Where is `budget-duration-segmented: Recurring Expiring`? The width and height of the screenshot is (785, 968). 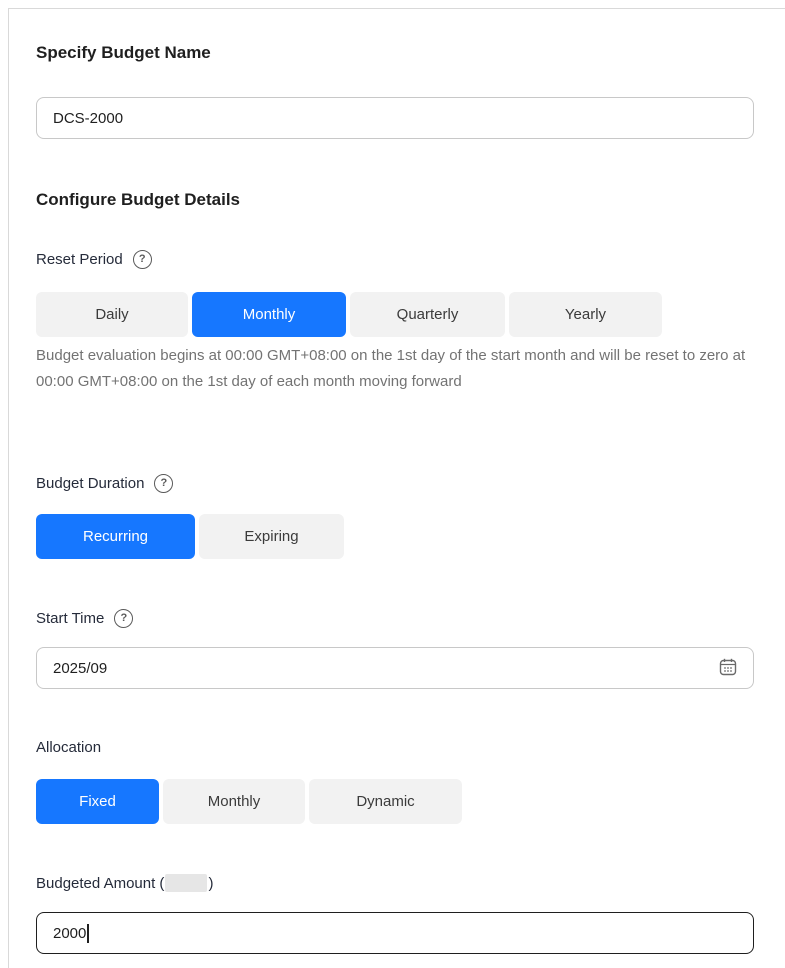 budget-duration-segmented: Recurring Expiring is located at coordinates (190, 536).